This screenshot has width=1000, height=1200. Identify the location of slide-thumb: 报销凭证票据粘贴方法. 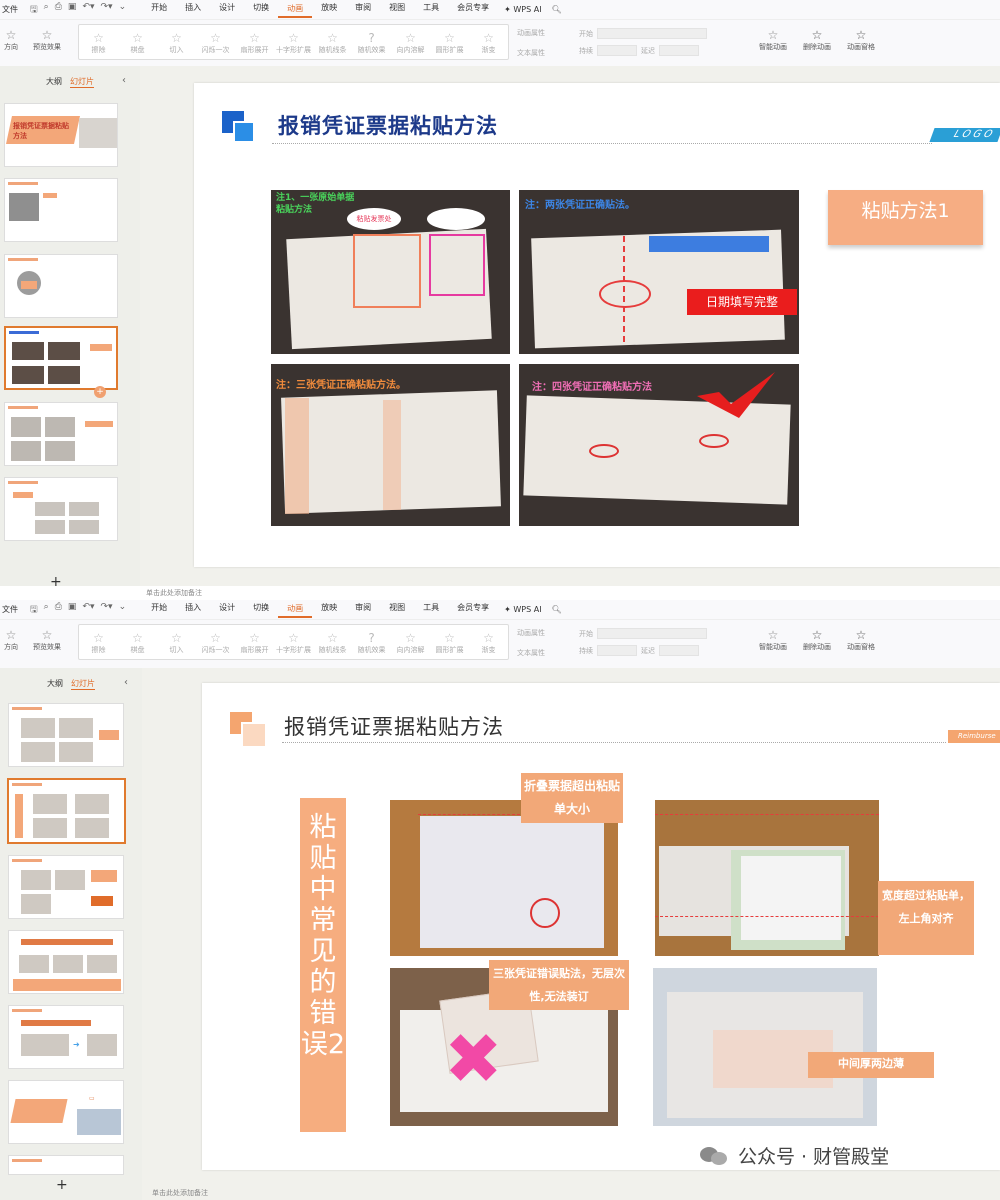
(61, 135).